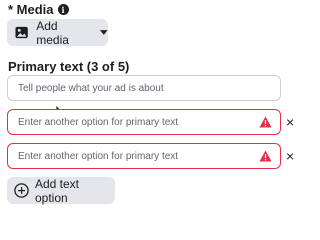 This screenshot has height=240, width=320. Describe the element at coordinates (52, 32) in the screenshot. I see `add-media-label: Add media` at that location.